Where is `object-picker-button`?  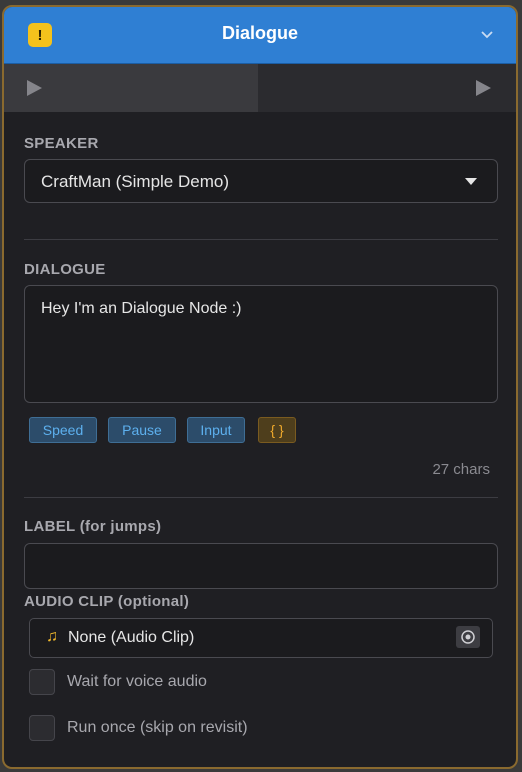 object-picker-button is located at coordinates (468, 637).